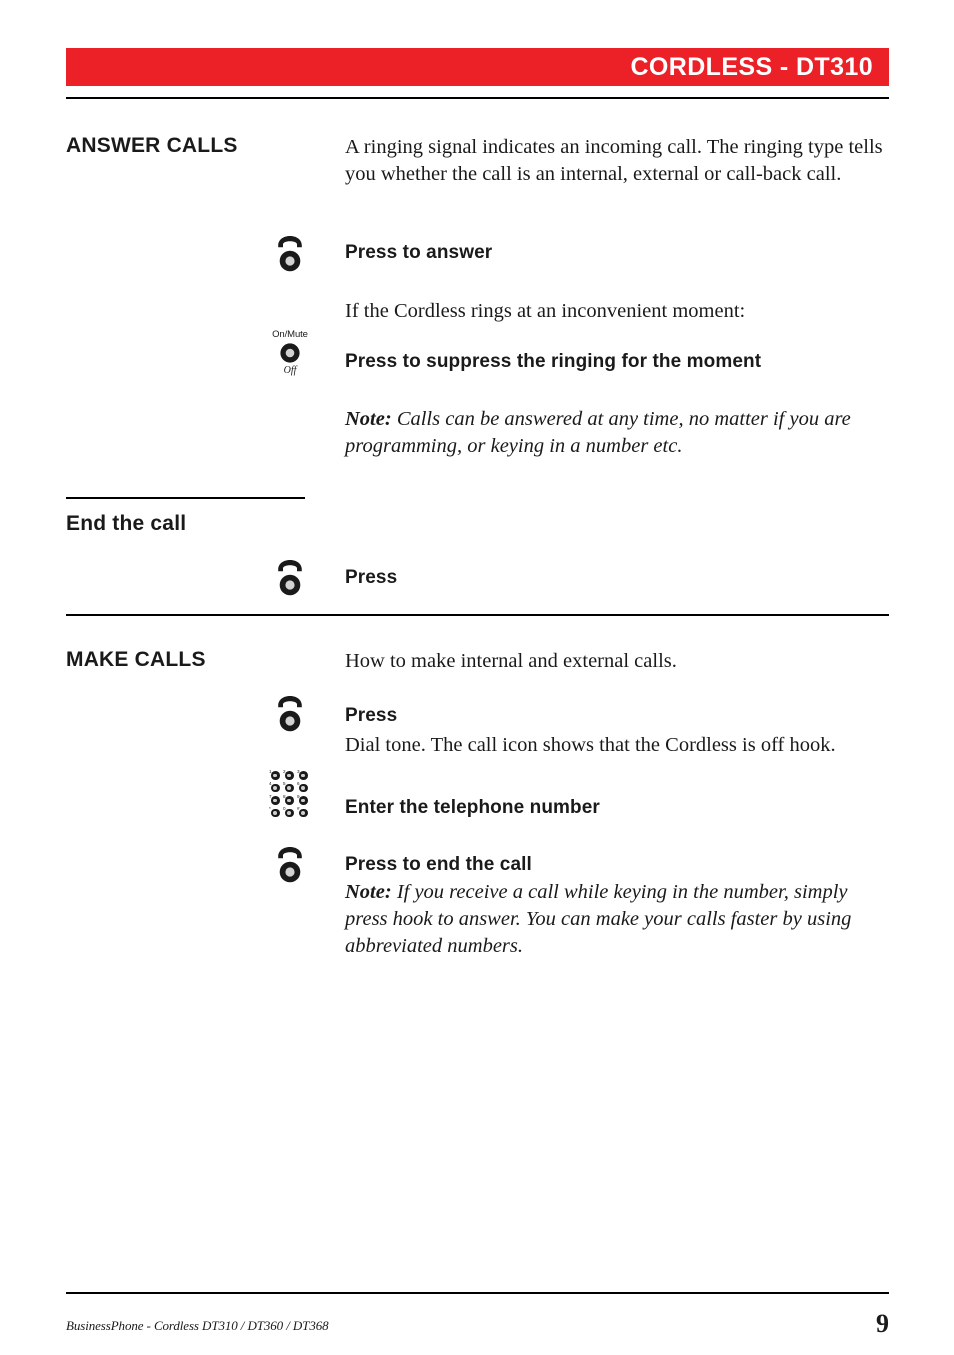  What do you see at coordinates (152, 145) in the screenshot?
I see `section-title-answer-calls: ANSWER CALLS` at bounding box center [152, 145].